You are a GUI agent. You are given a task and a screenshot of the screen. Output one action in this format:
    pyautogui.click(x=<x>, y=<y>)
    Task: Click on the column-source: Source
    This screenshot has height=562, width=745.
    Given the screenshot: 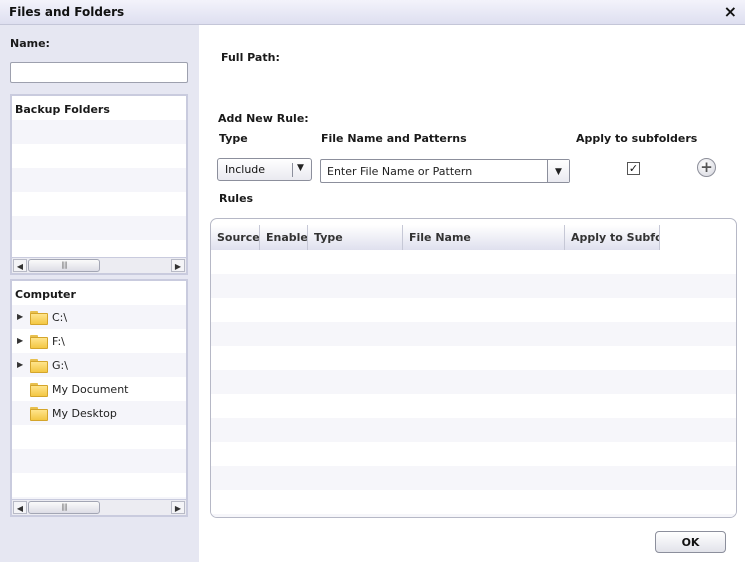 What is the action you would take?
    pyautogui.click(x=235, y=237)
    